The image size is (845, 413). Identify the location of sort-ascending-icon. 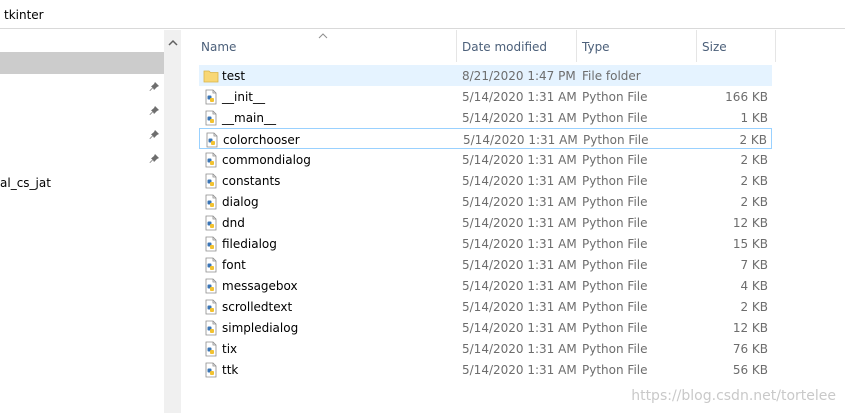
(323, 36).